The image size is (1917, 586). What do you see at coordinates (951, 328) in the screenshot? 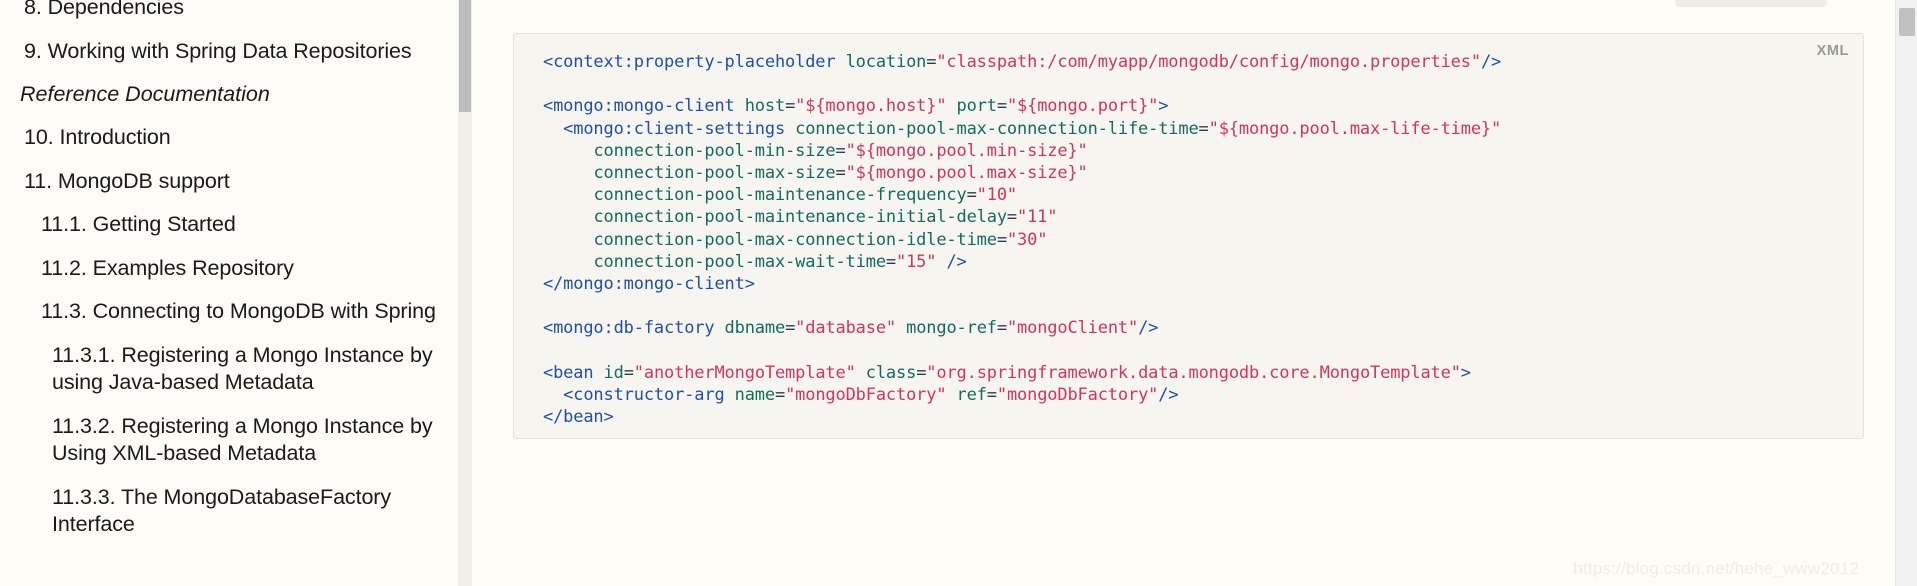
I see `code-token-tn: mongo-ref` at bounding box center [951, 328].